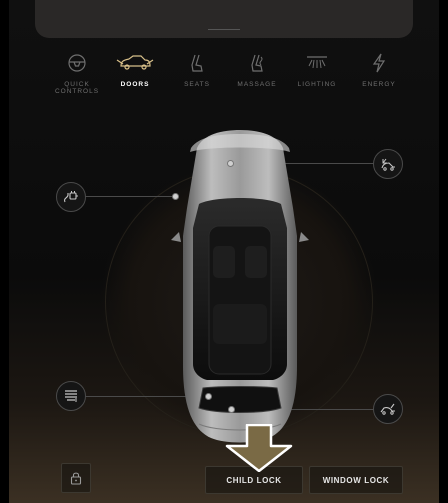 The image size is (448, 503). What do you see at coordinates (257, 63) in the screenshot?
I see `massage-seat-icon` at bounding box center [257, 63].